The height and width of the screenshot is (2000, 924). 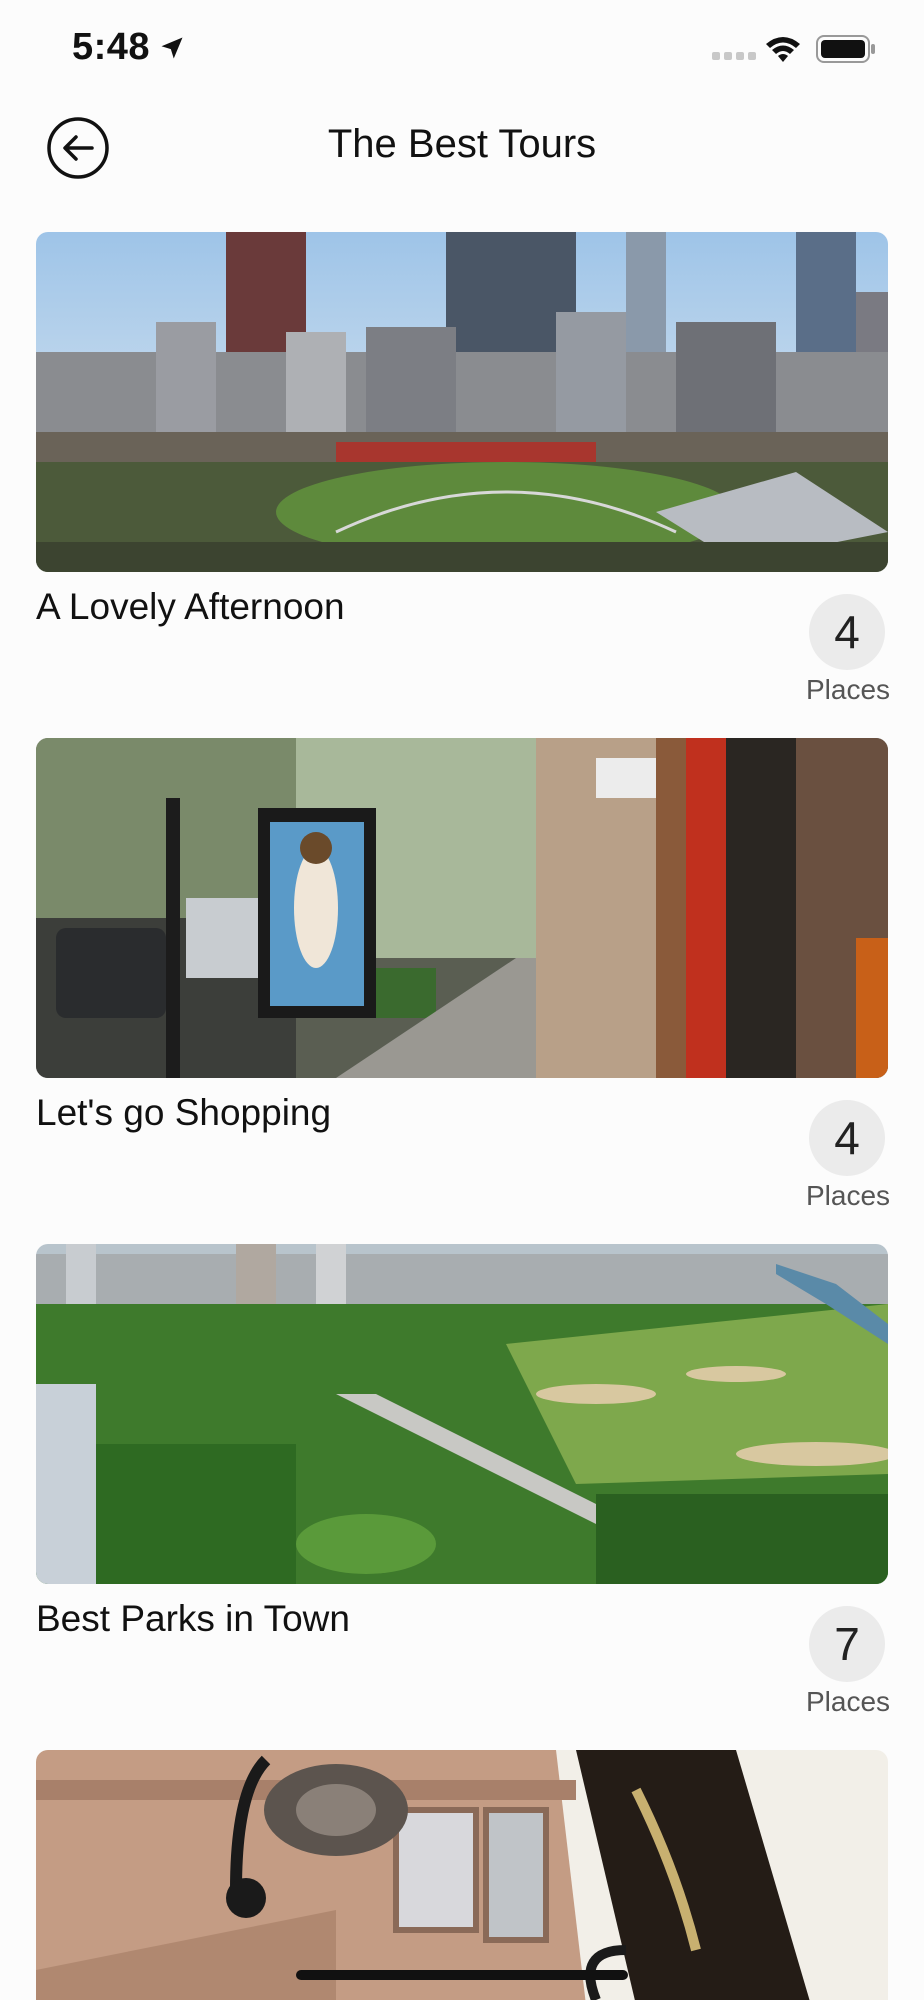 What do you see at coordinates (783, 49) in the screenshot?
I see `wifi-icon` at bounding box center [783, 49].